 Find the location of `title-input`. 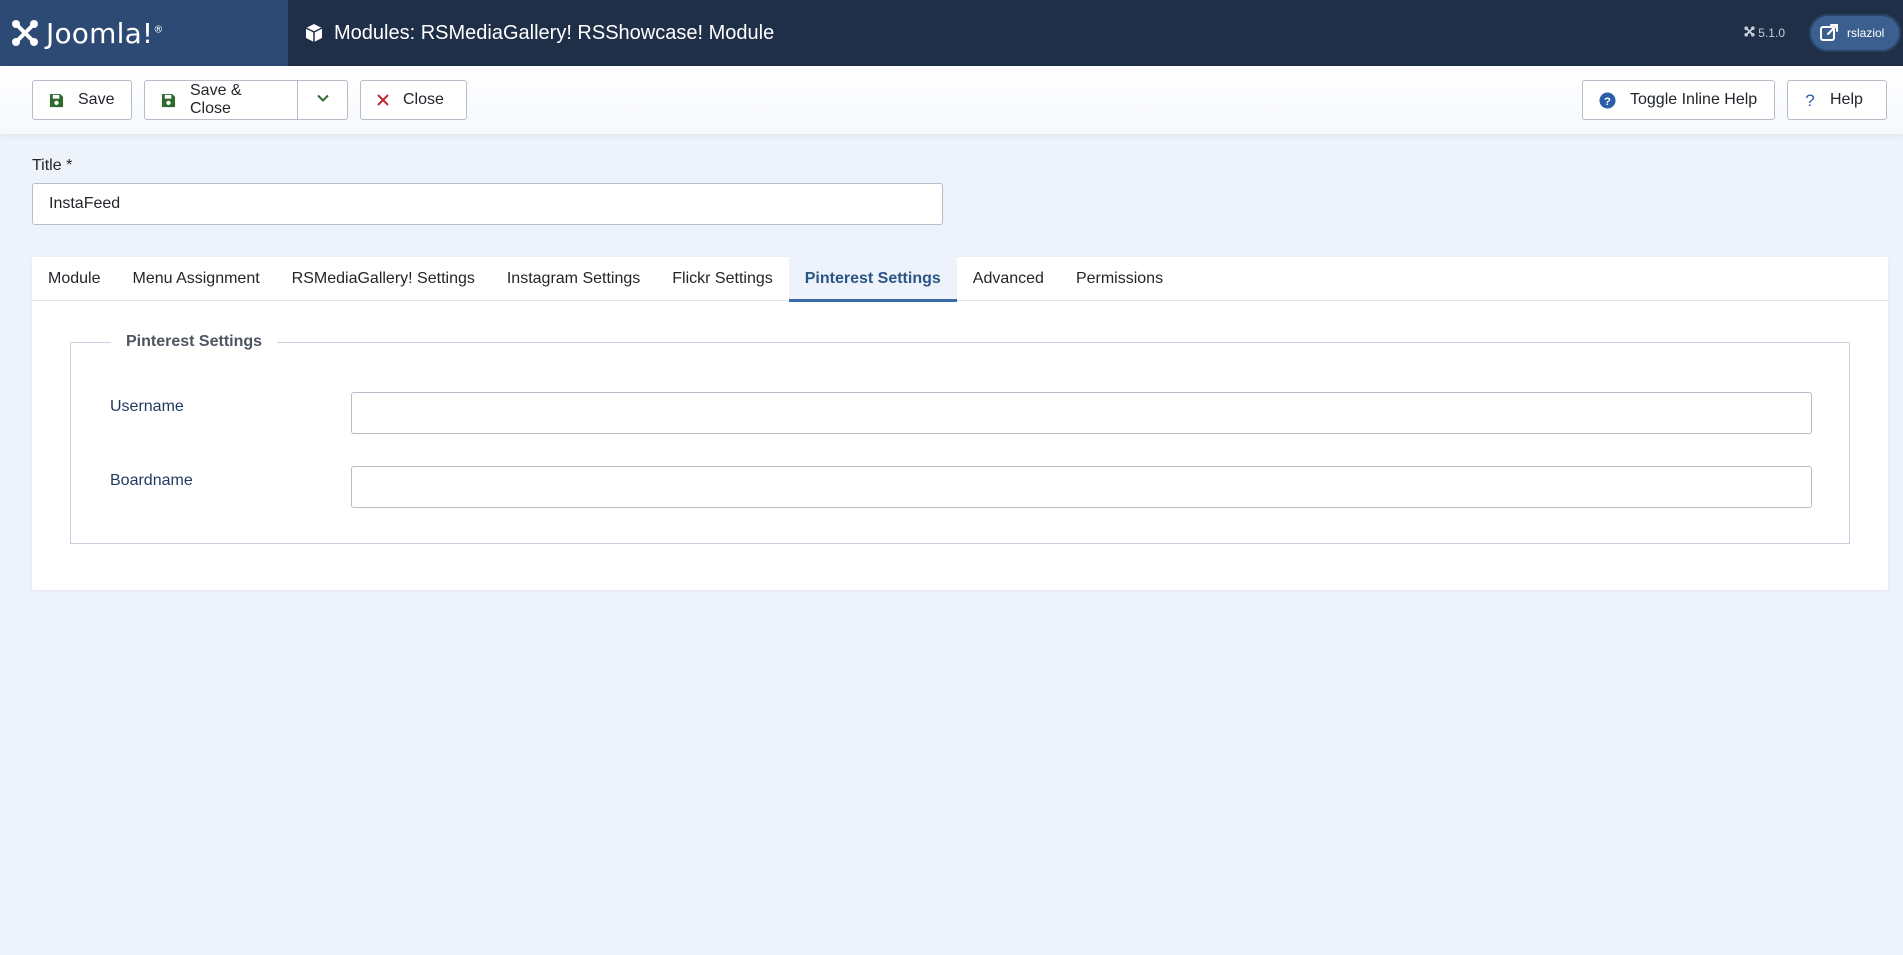

title-input is located at coordinates (487, 204).